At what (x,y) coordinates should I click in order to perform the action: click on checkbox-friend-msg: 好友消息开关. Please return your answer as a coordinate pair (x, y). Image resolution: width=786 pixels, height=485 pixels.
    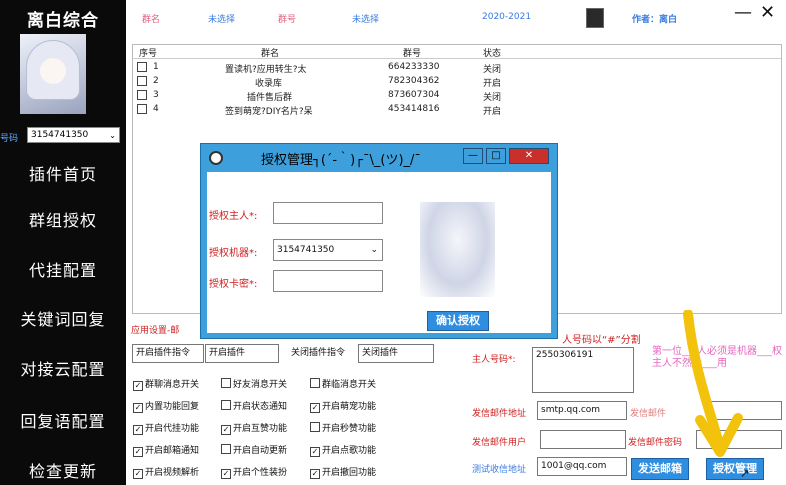
    Looking at the image, I should click on (254, 383).